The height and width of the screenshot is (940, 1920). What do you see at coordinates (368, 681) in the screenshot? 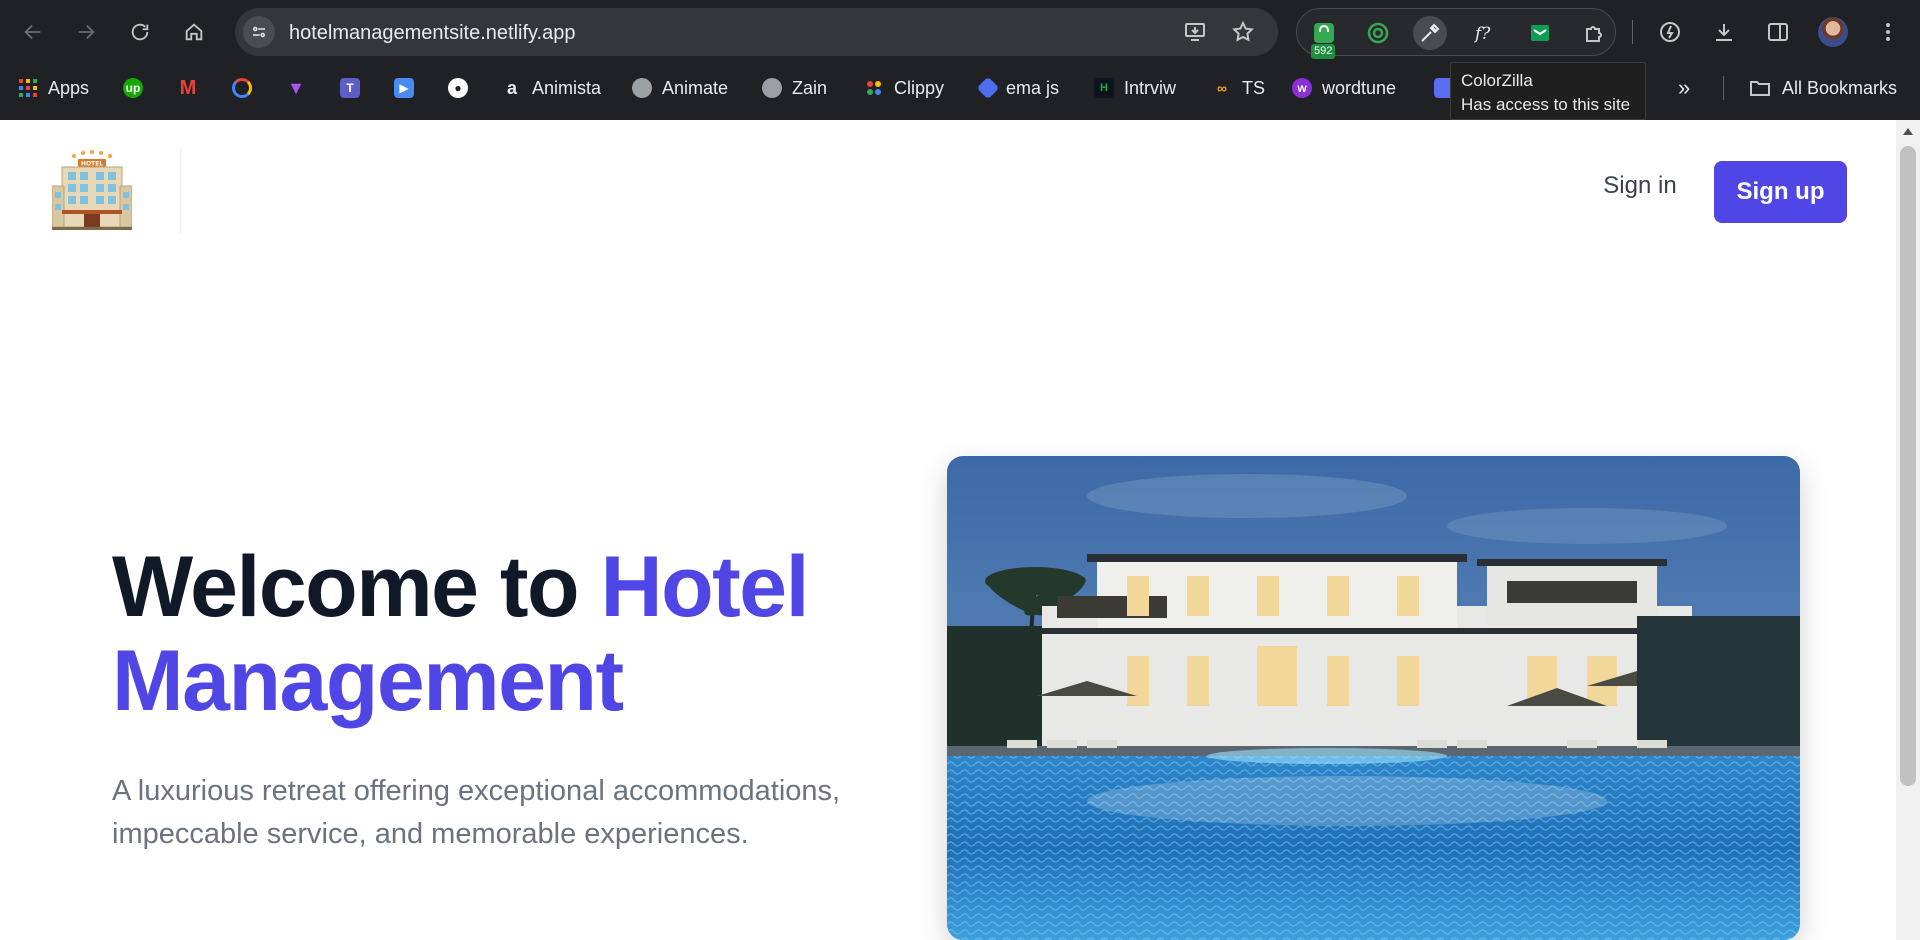
I see `hero-title-accent-2: Management` at bounding box center [368, 681].